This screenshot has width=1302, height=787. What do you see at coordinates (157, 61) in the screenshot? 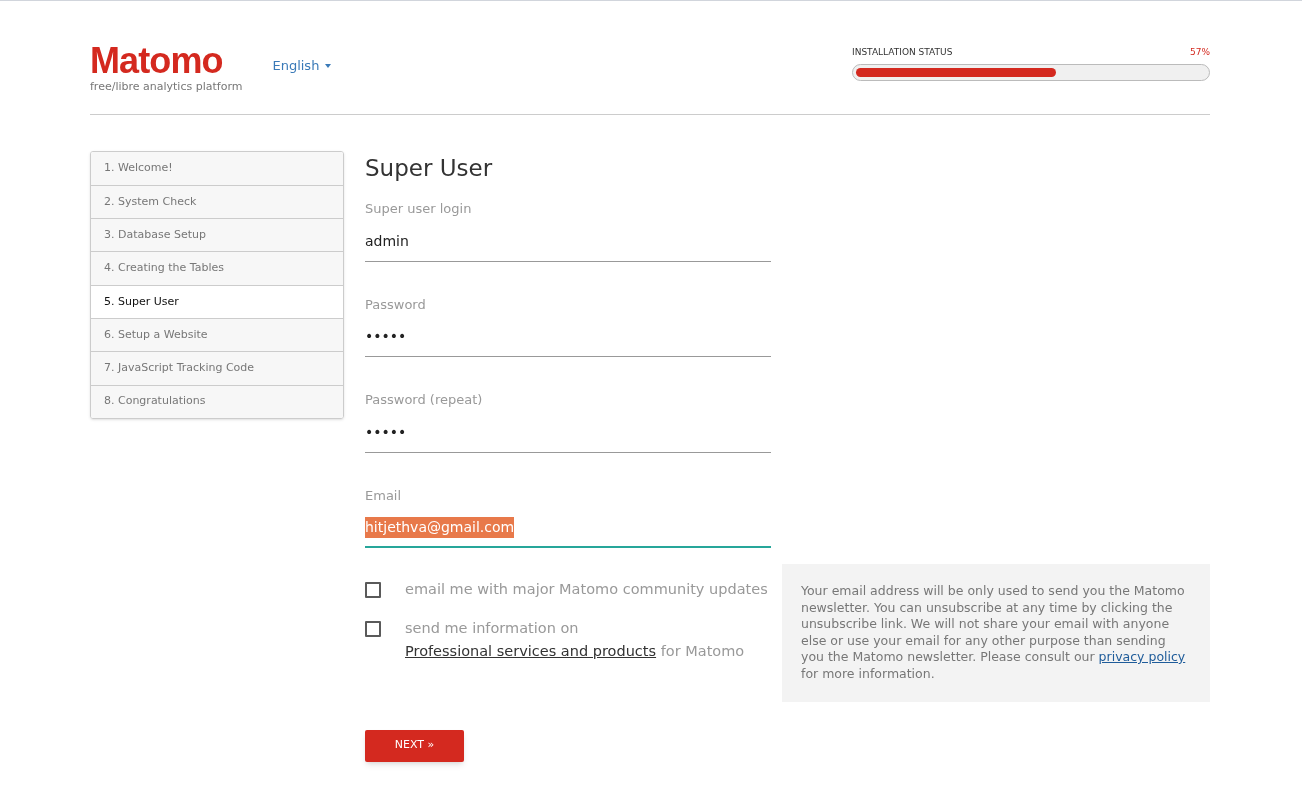
I see `logo: Matomo` at bounding box center [157, 61].